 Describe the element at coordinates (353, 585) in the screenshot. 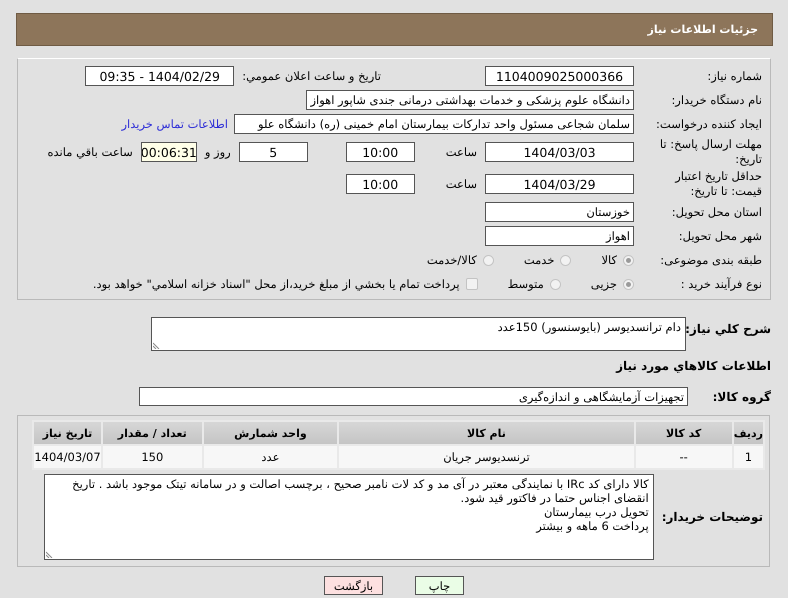

I see `back-button: بازگشت` at that location.